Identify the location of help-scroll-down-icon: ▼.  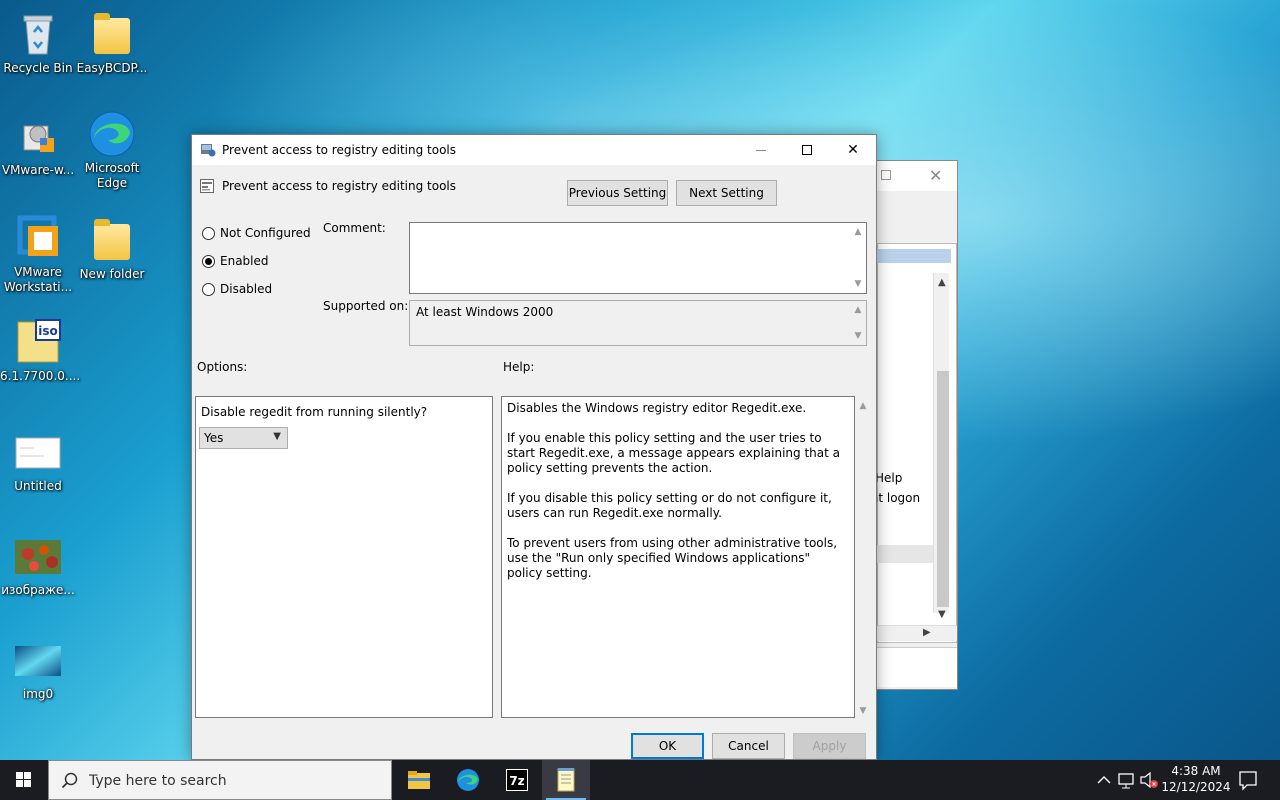
(863, 711).